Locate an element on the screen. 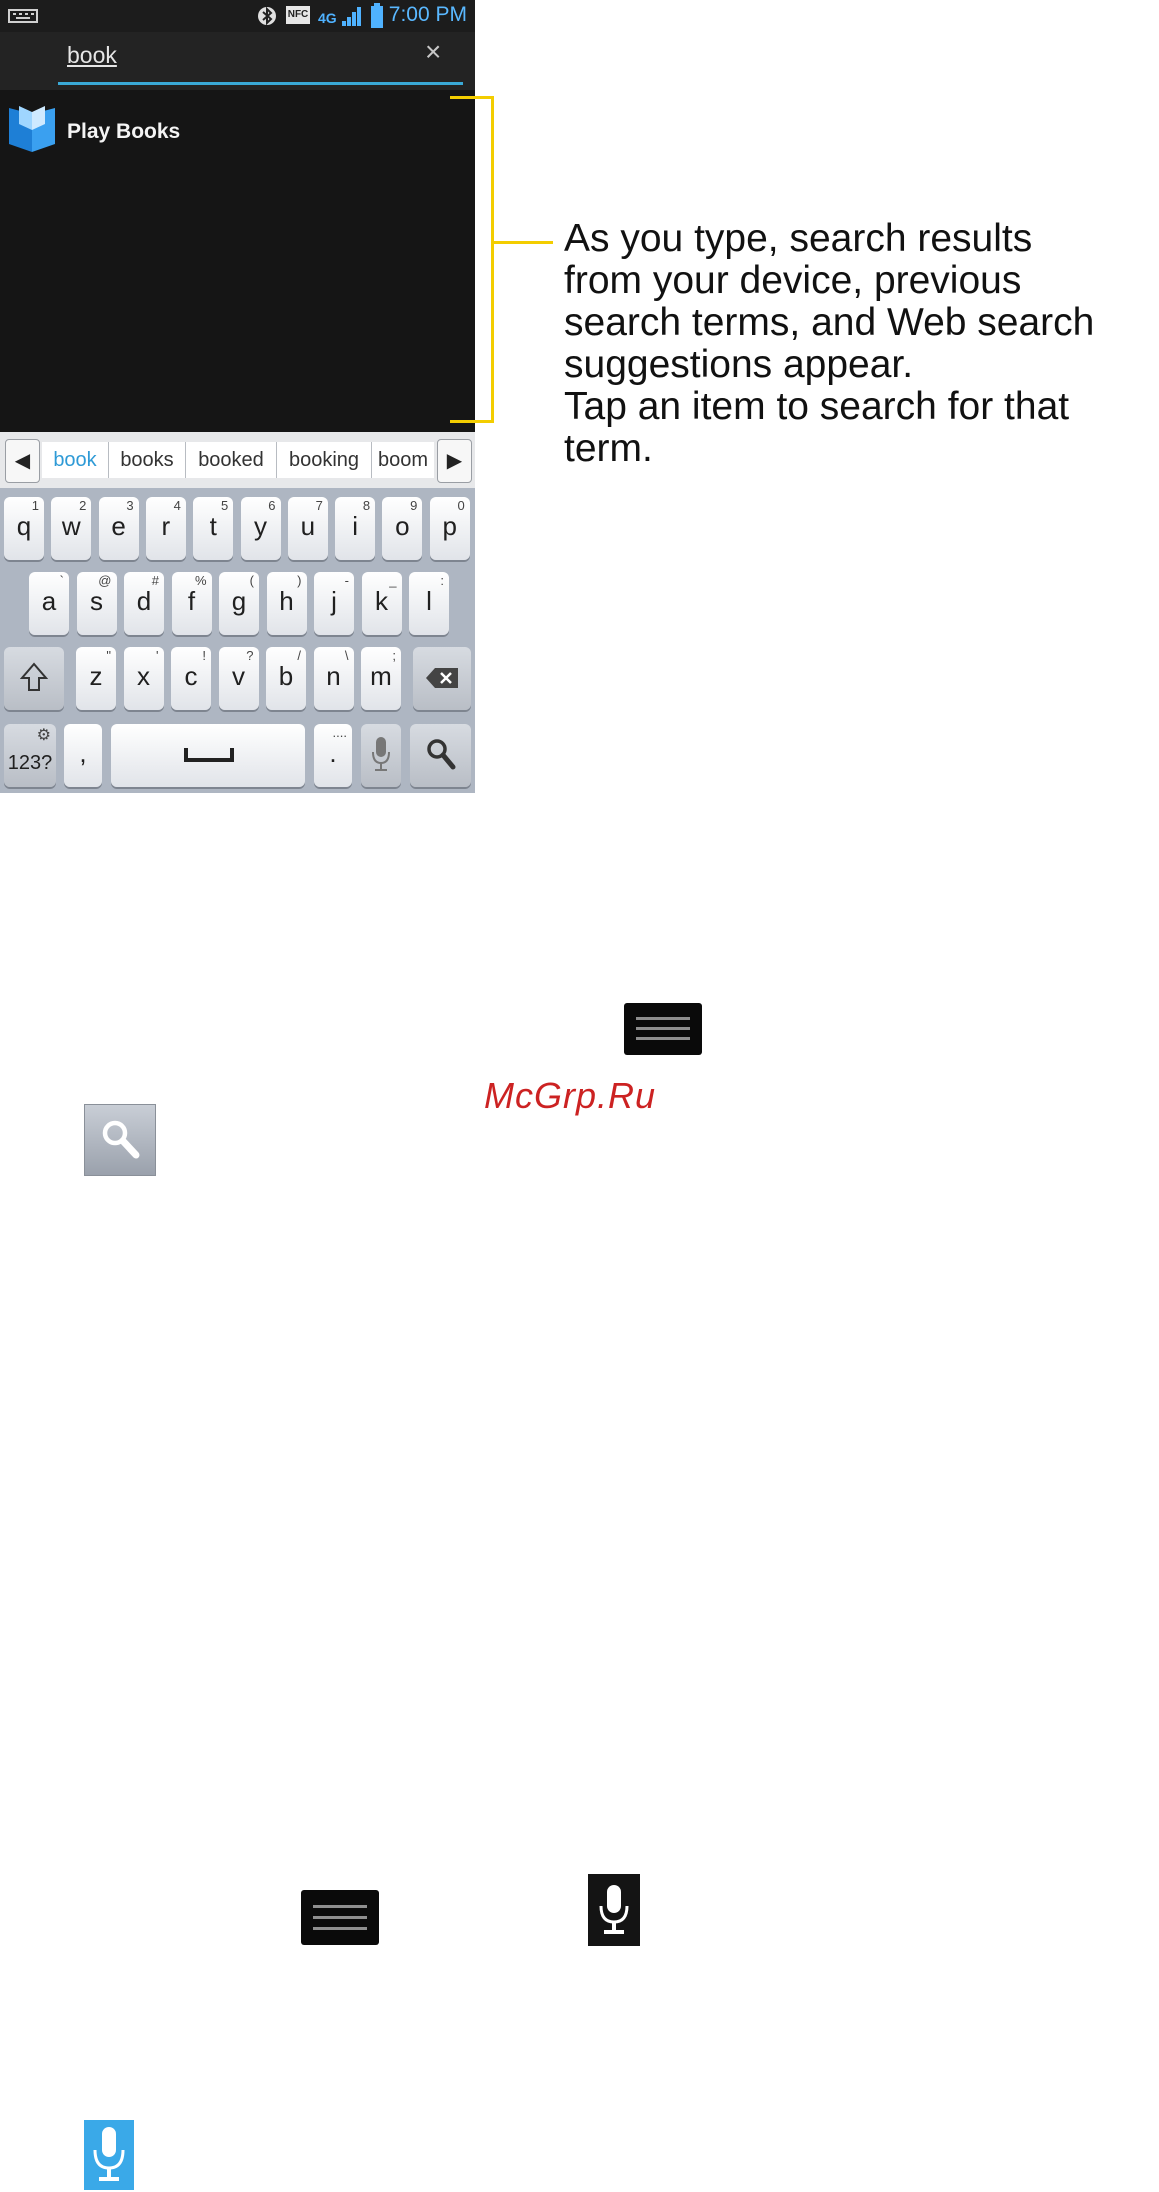 The height and width of the screenshot is (2192, 1159). space-key is located at coordinates (208, 755).